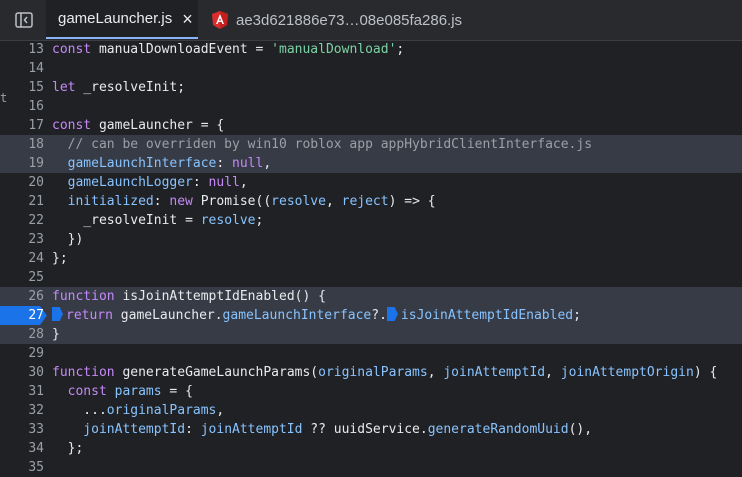 This screenshot has width=742, height=477. What do you see at coordinates (193, 220) in the screenshot?
I see `code-token: =` at bounding box center [193, 220].